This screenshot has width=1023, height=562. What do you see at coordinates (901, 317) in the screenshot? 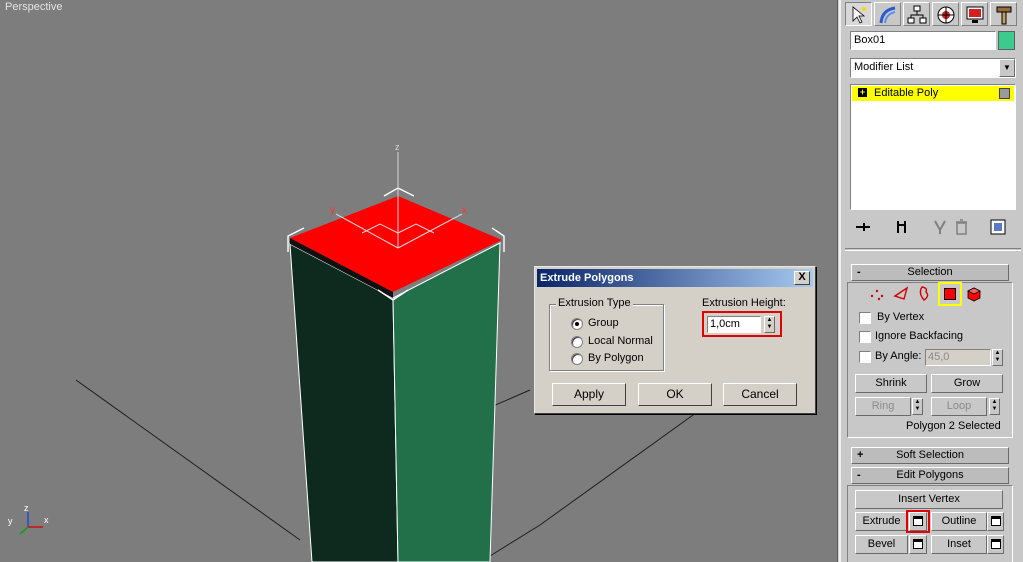
I see `by-vertex-label: By Vertex` at bounding box center [901, 317].